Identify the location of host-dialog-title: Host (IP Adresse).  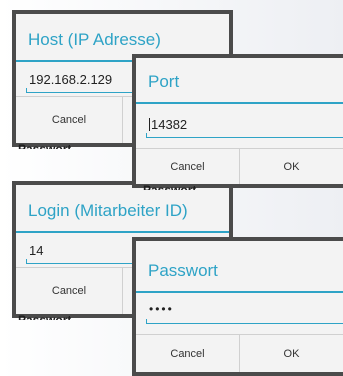
(94, 39).